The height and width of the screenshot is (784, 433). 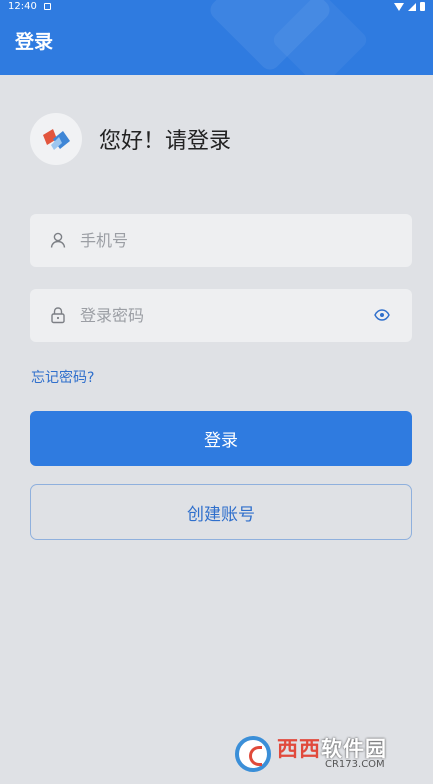 What do you see at coordinates (58, 240) in the screenshot?
I see `user-icon` at bounding box center [58, 240].